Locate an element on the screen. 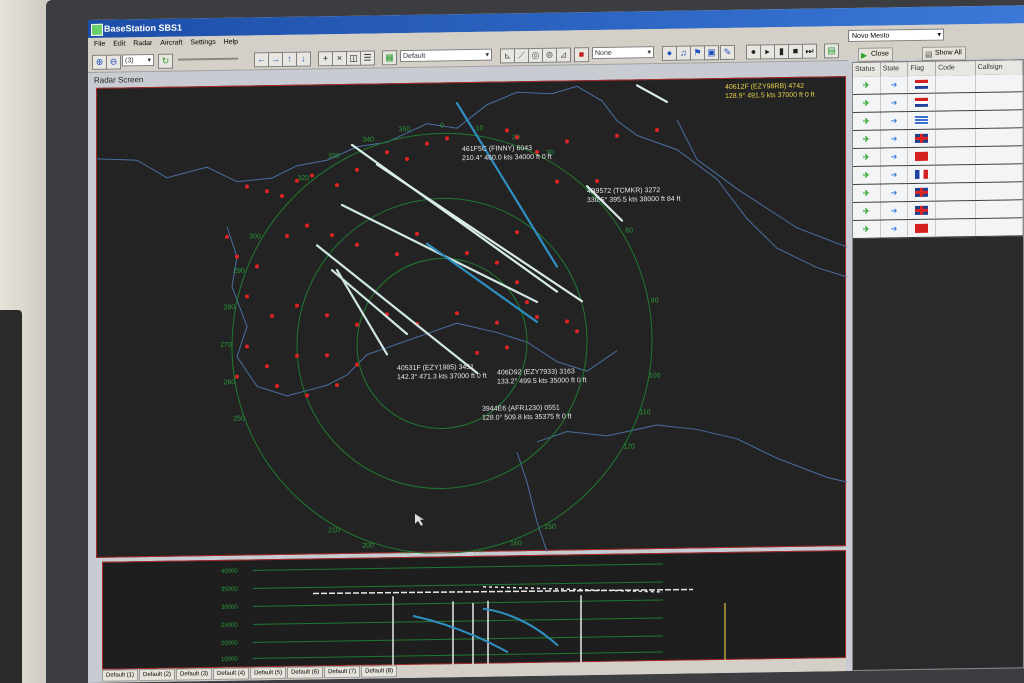  menu-help: Help is located at coordinates (231, 42).